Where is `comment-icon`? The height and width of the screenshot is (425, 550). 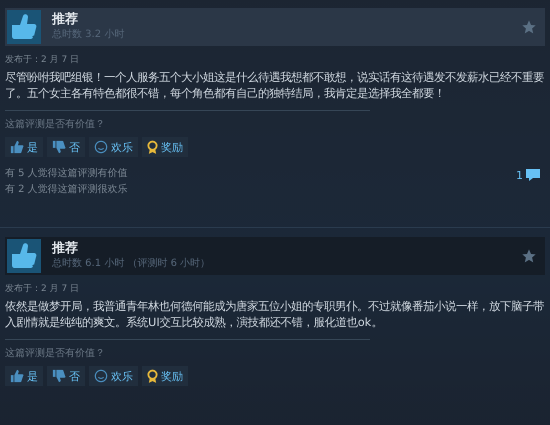
comment-icon is located at coordinates (533, 175).